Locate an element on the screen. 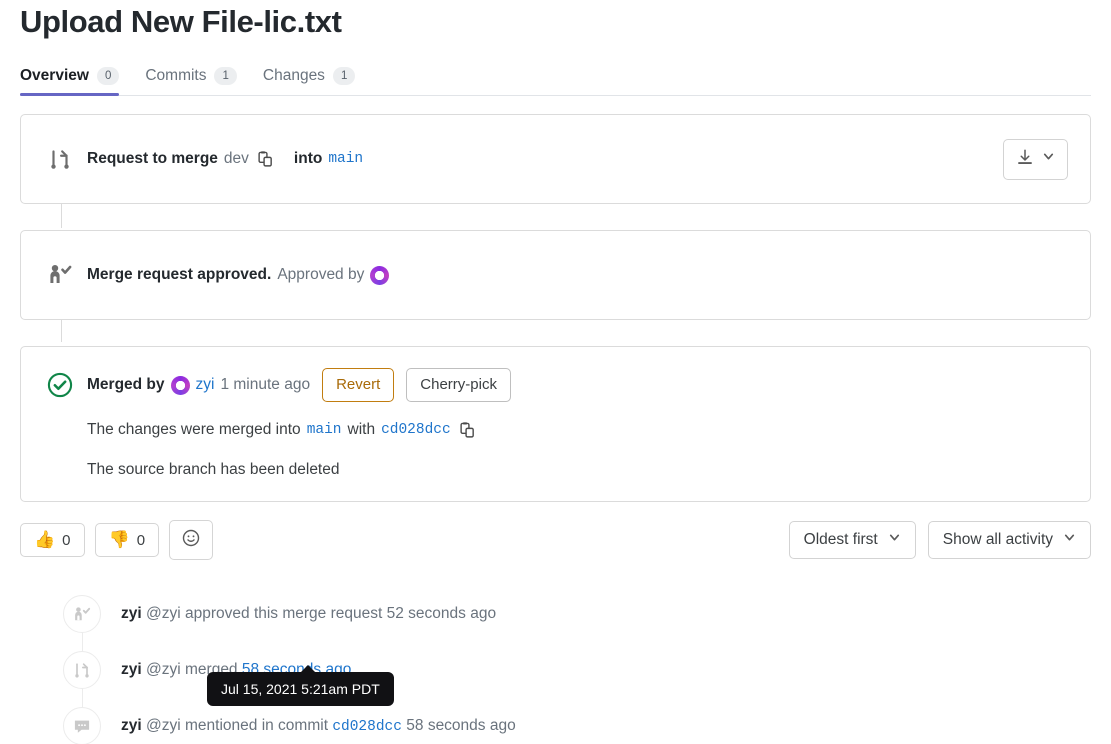 This screenshot has height=744, width=1111. add-reaction-button is located at coordinates (191, 540).